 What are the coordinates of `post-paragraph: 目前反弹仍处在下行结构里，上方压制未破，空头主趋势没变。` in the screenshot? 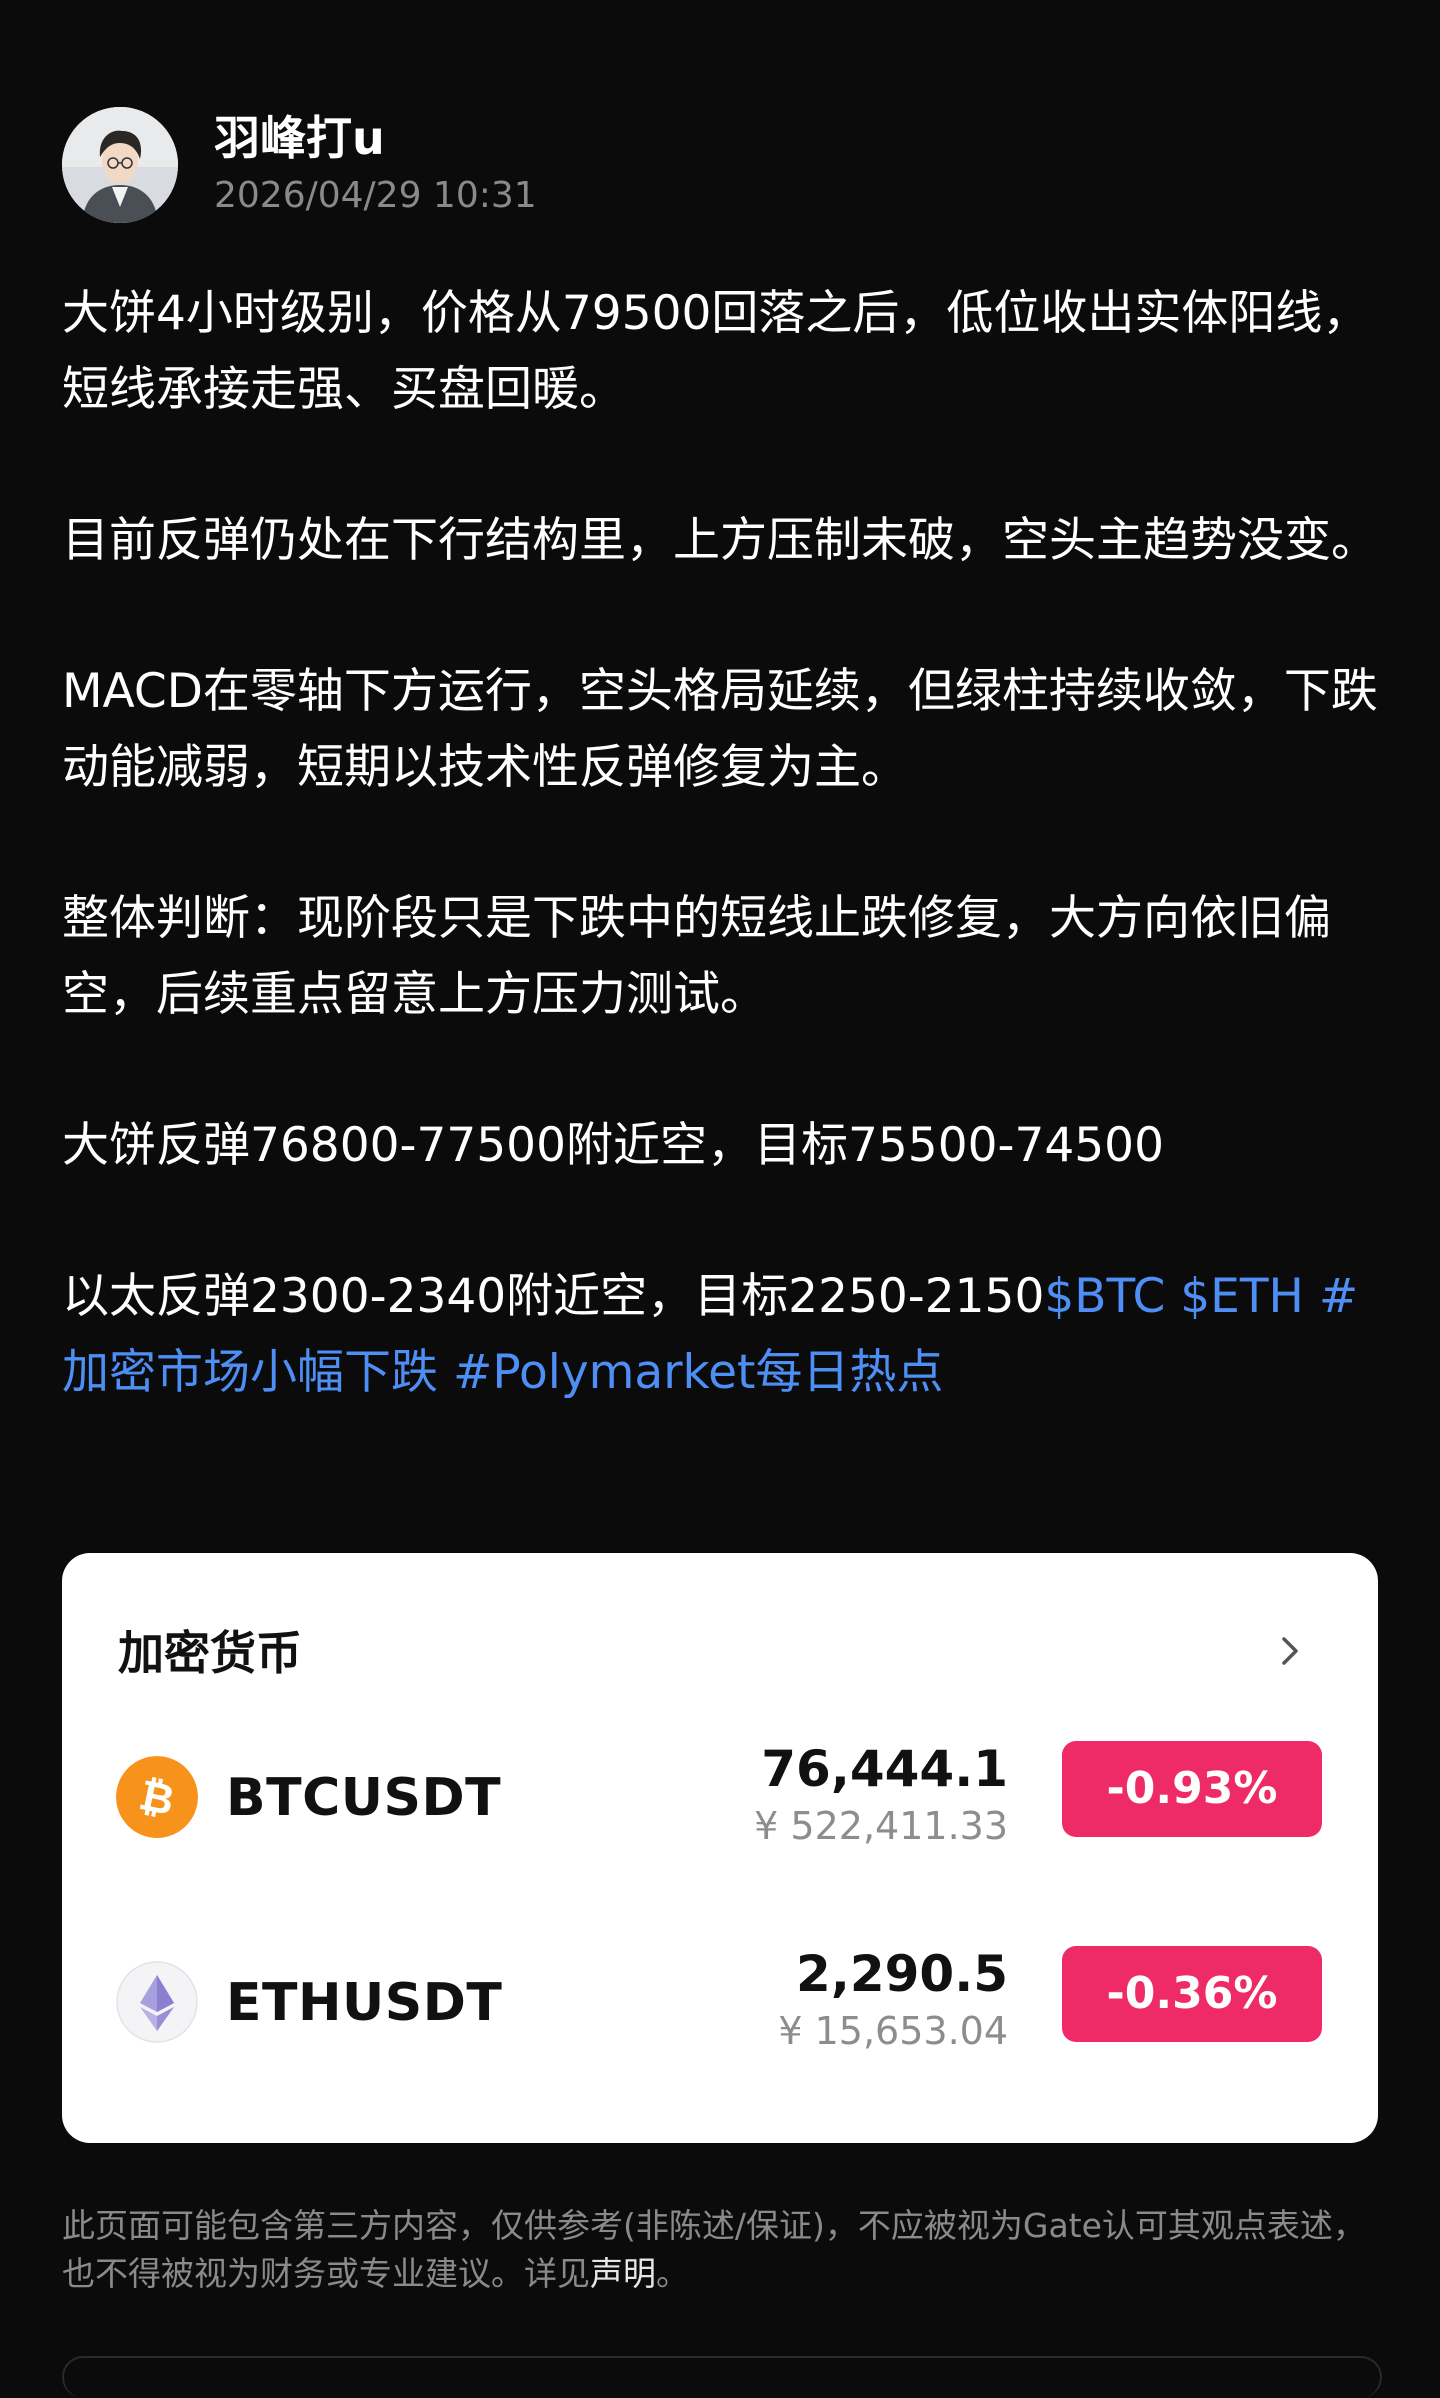 It's located at (720, 540).